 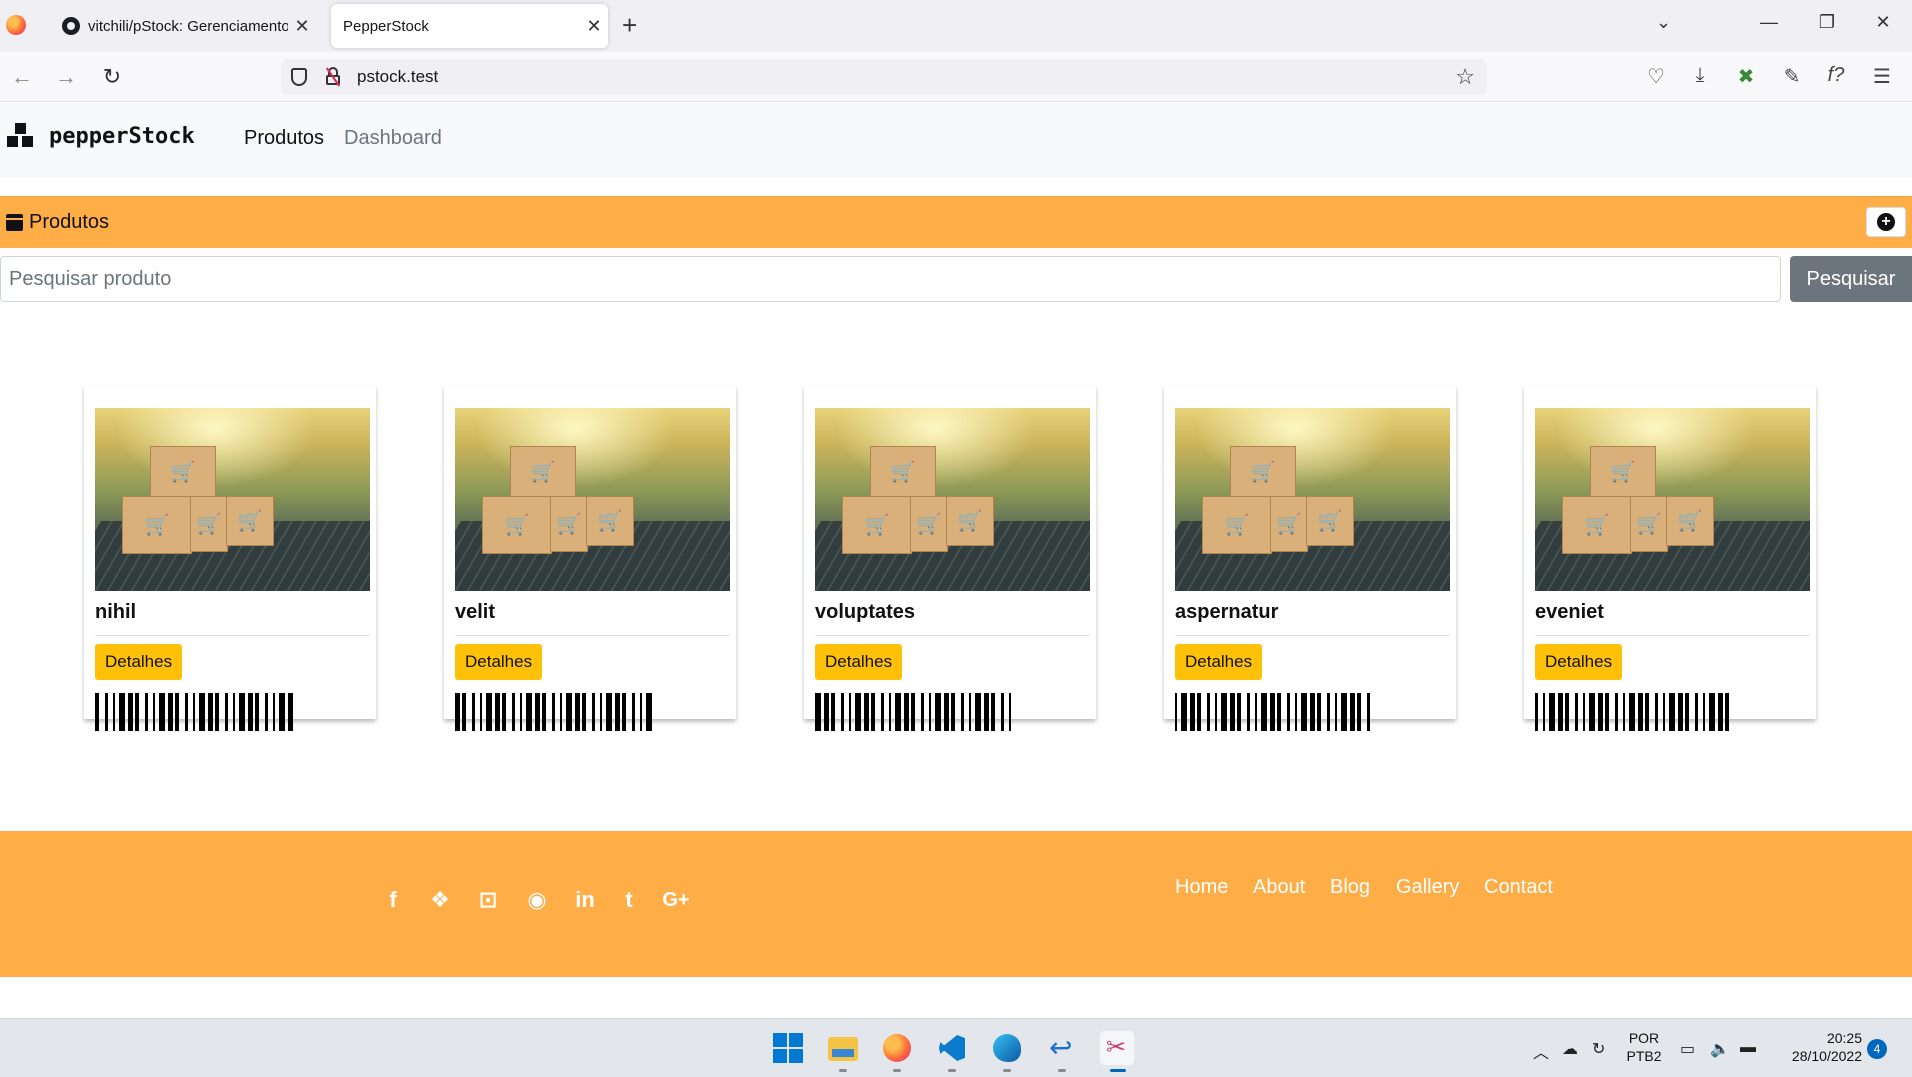 What do you see at coordinates (1720, 1049) in the screenshot?
I see `volume-icon: 🔈` at bounding box center [1720, 1049].